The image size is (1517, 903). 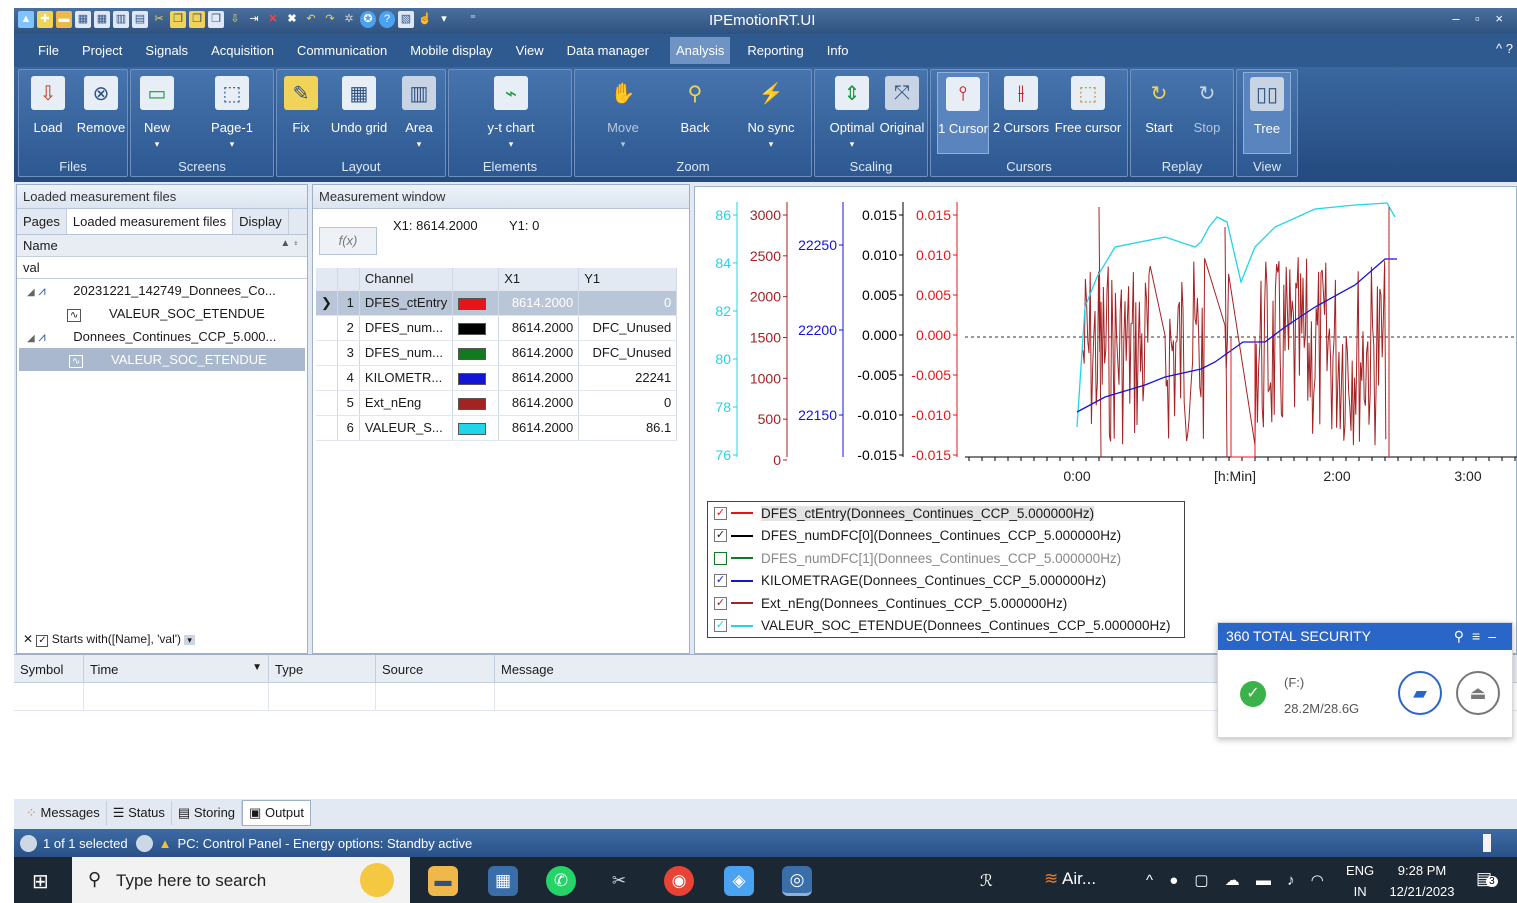 I want to click on stop-button: ↻ Stop, so click(x=1207, y=106).